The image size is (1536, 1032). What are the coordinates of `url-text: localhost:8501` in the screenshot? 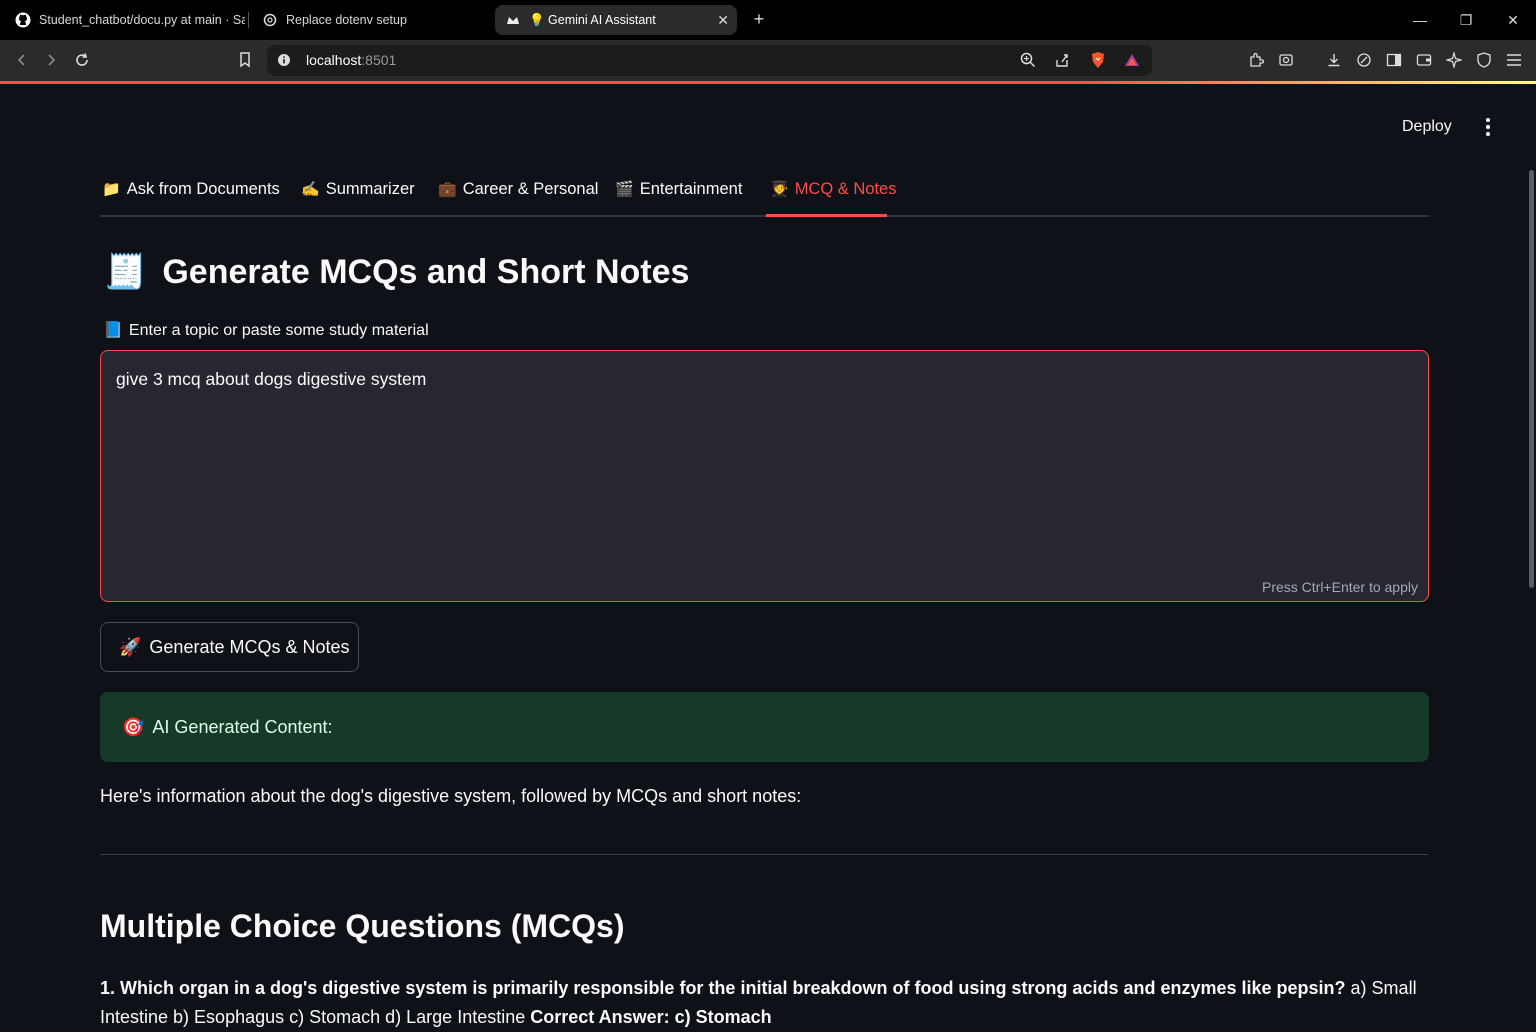 It's located at (351, 60).